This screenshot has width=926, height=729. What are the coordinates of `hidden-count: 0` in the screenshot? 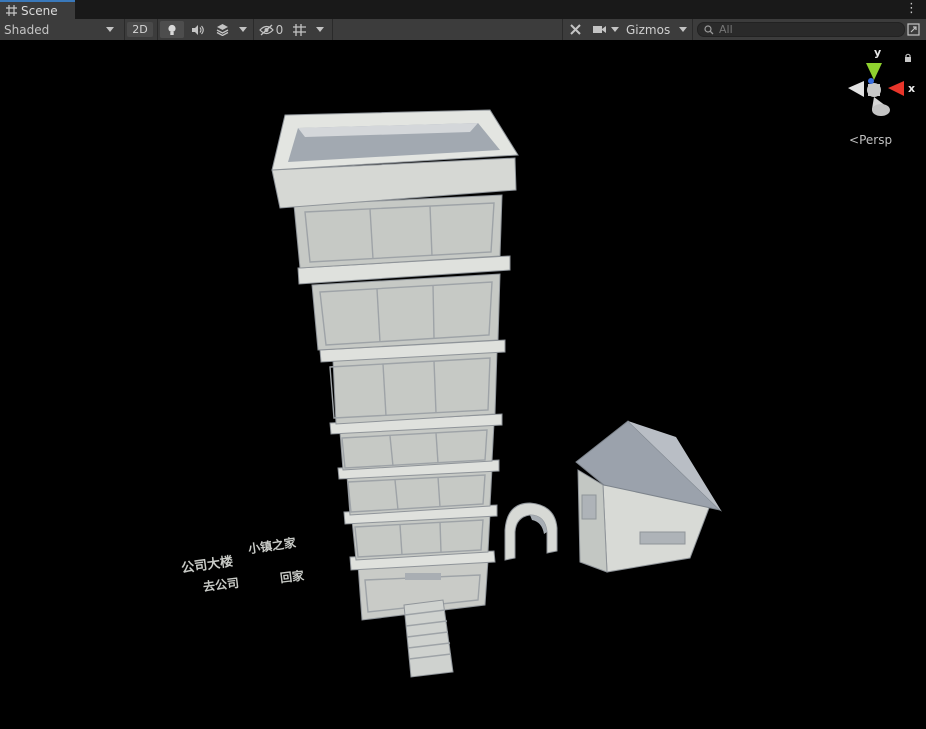 It's located at (279, 29).